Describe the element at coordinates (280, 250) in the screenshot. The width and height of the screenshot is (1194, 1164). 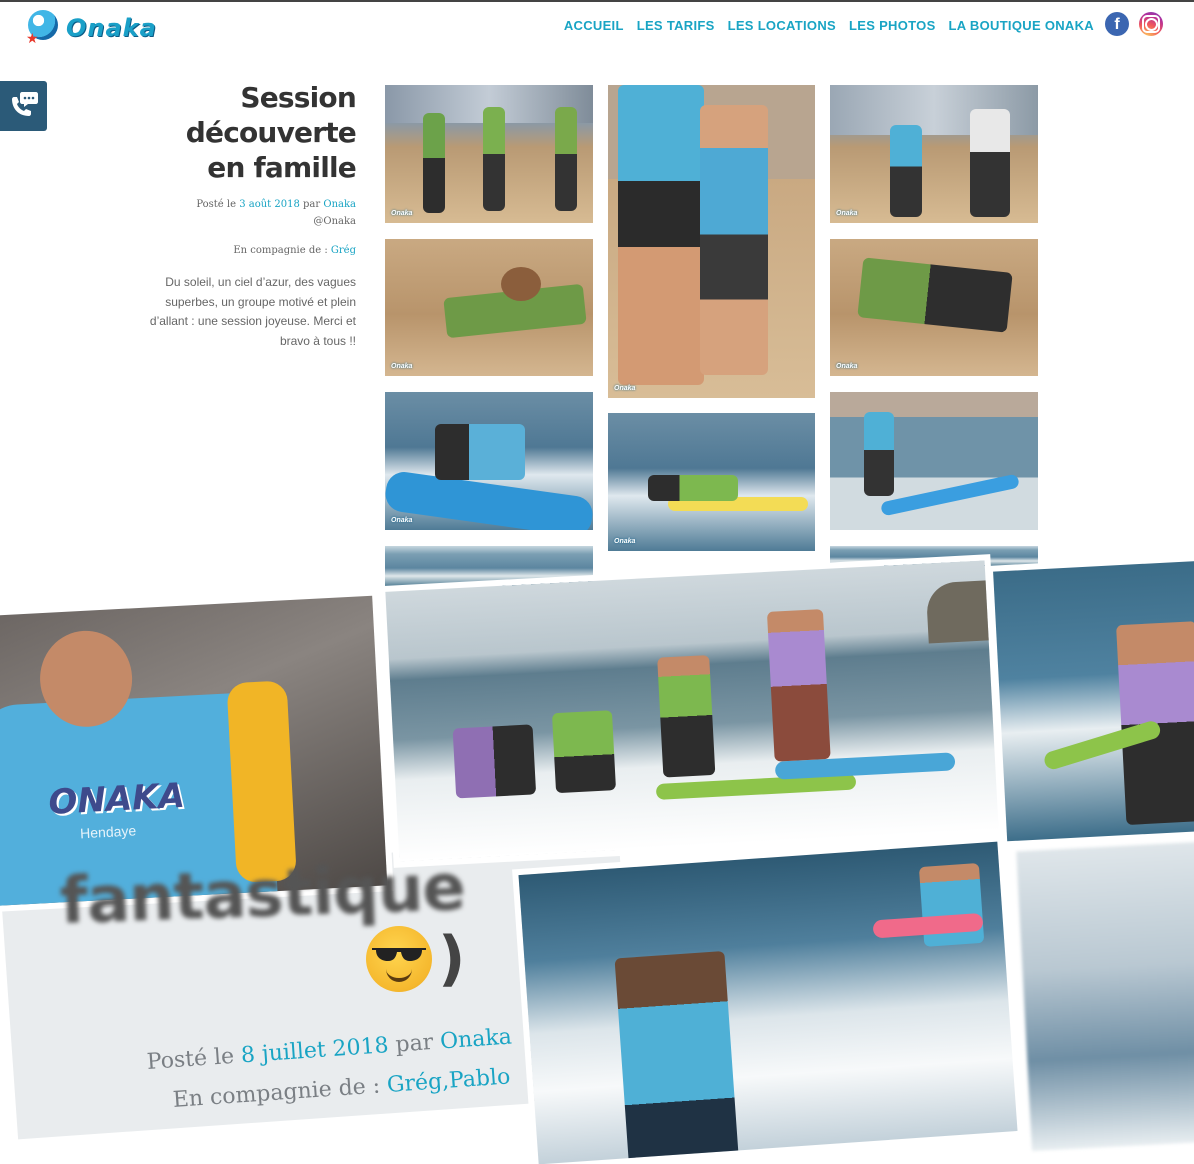
I see `company-label: En compagnie de :` at that location.